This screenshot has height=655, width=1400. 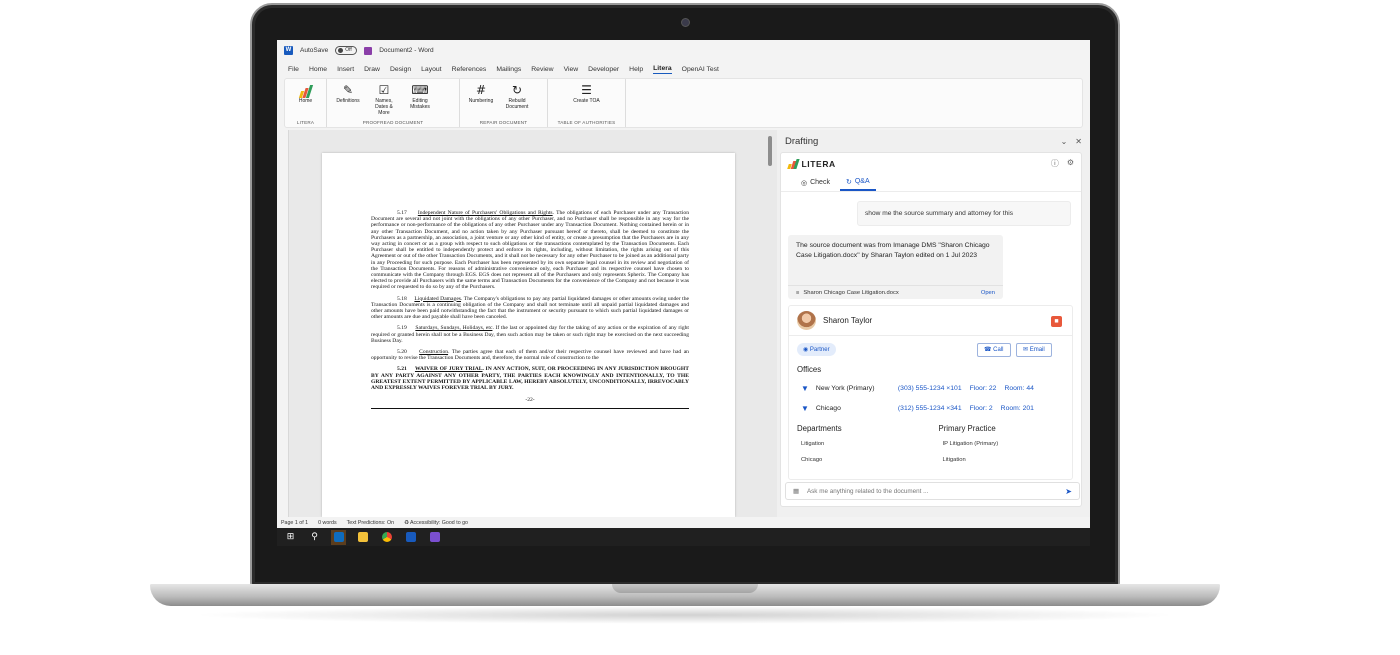 I want to click on office-floor: Floor: 22, so click(x=983, y=388).